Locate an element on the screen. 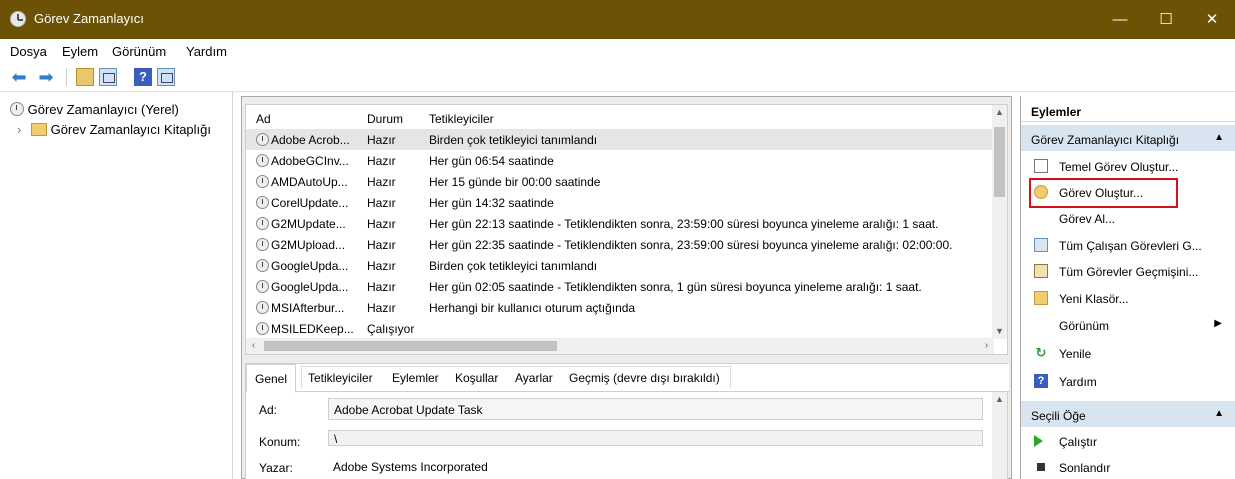  scroll-left-icon: ‹ is located at coordinates (253, 346).